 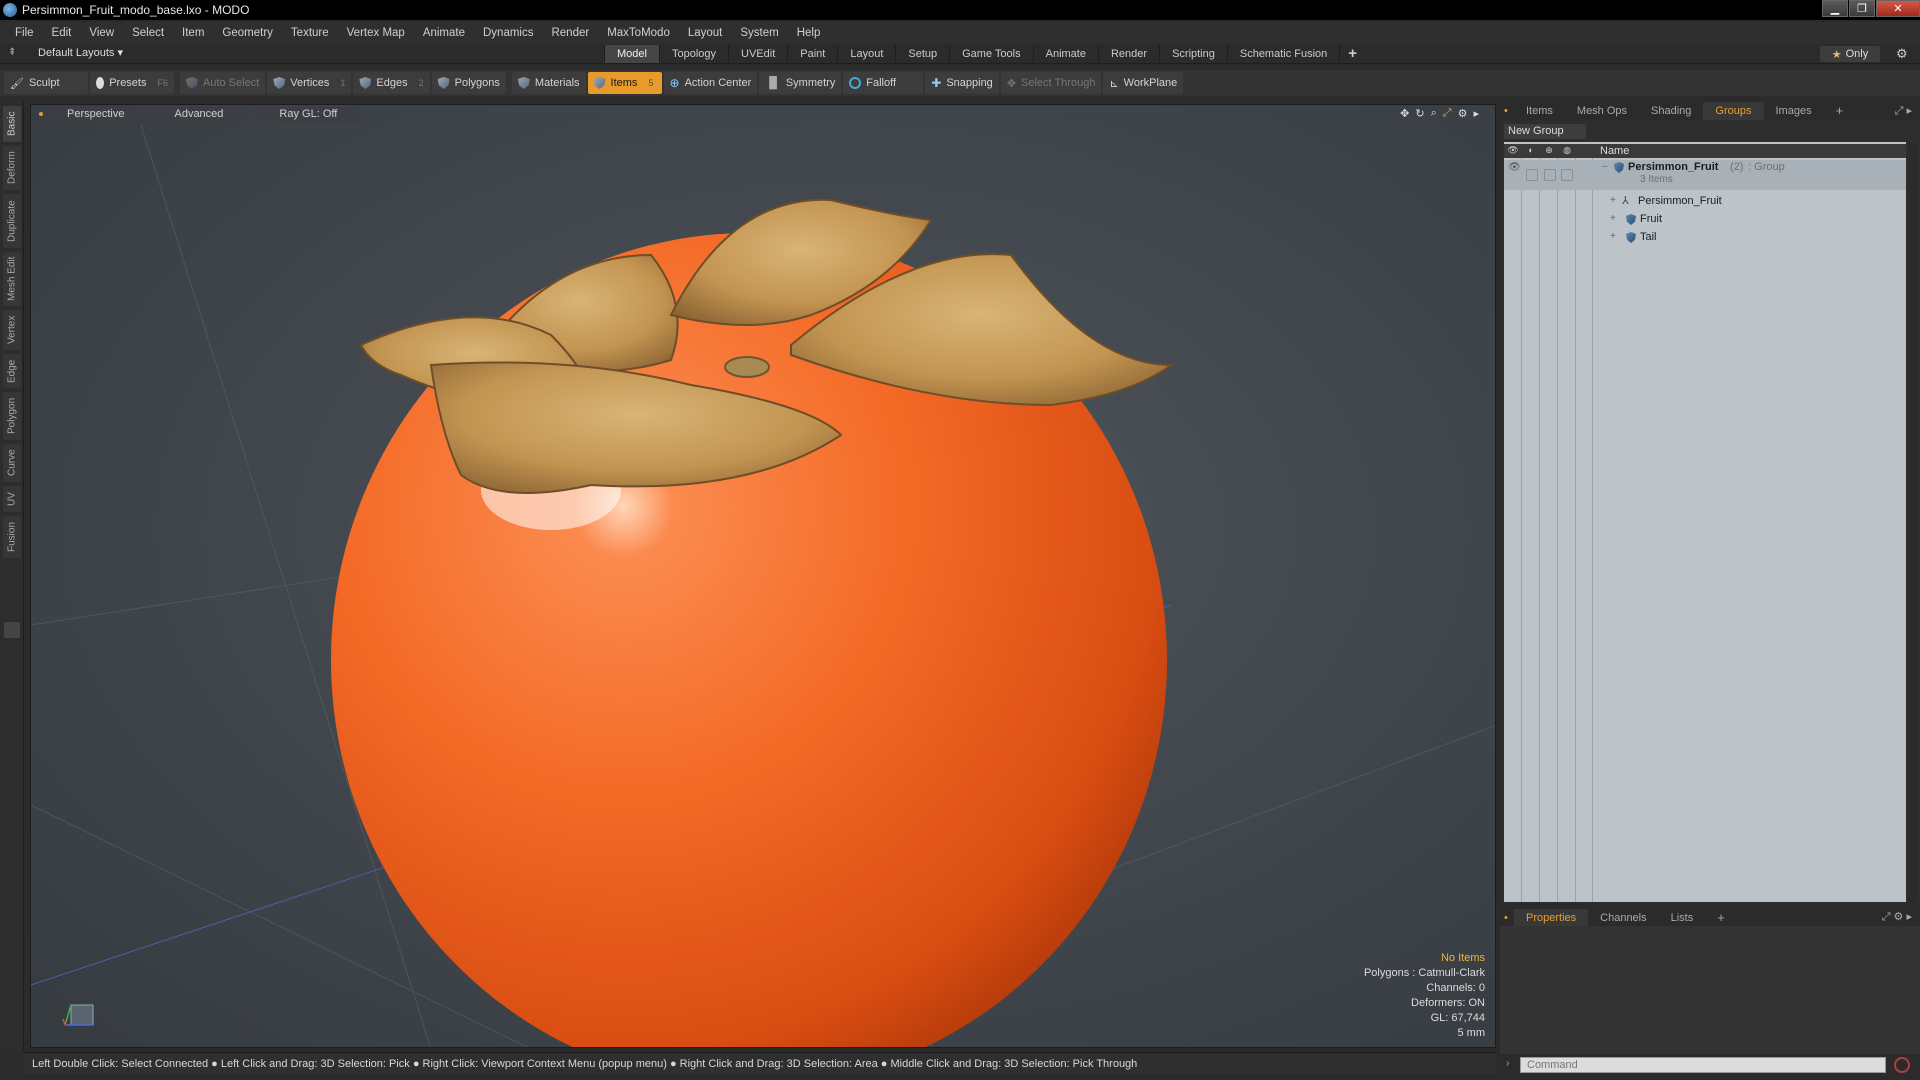 I want to click on materials-button: Materials, so click(x=548, y=83).